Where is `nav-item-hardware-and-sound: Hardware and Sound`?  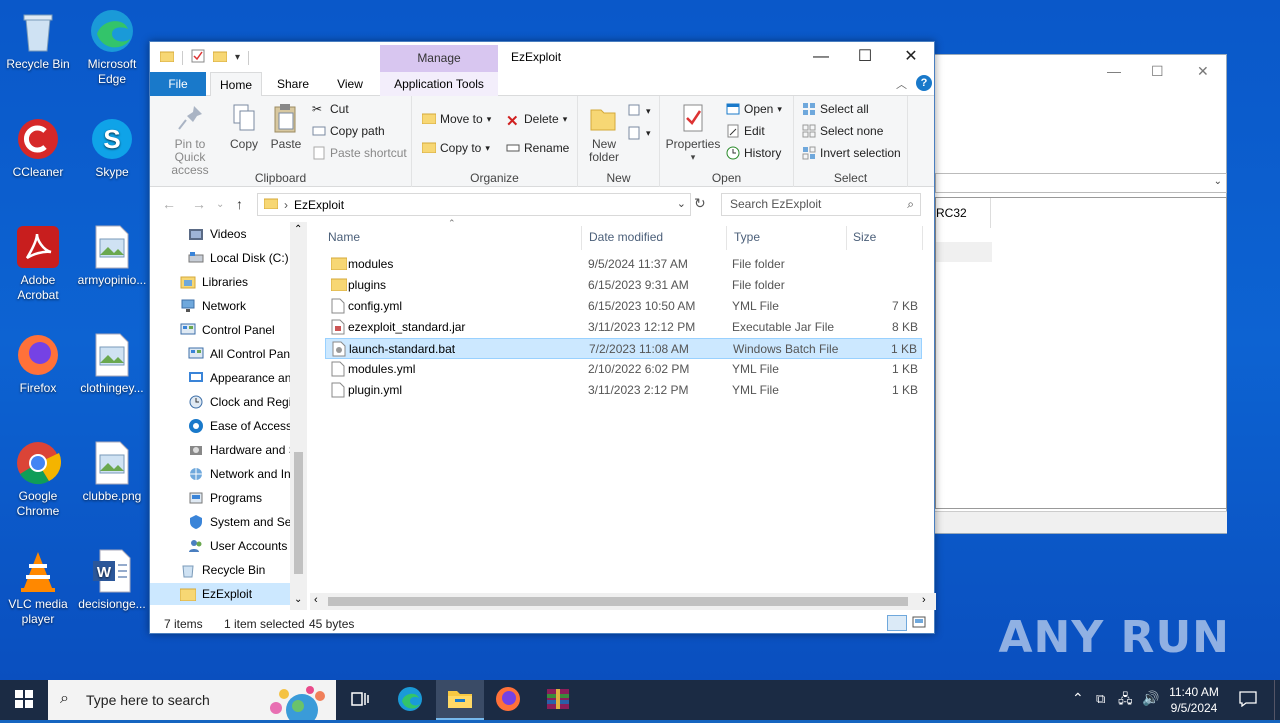
nav-item-hardware-and-sound: Hardware and Sound is located at coordinates (220, 450).